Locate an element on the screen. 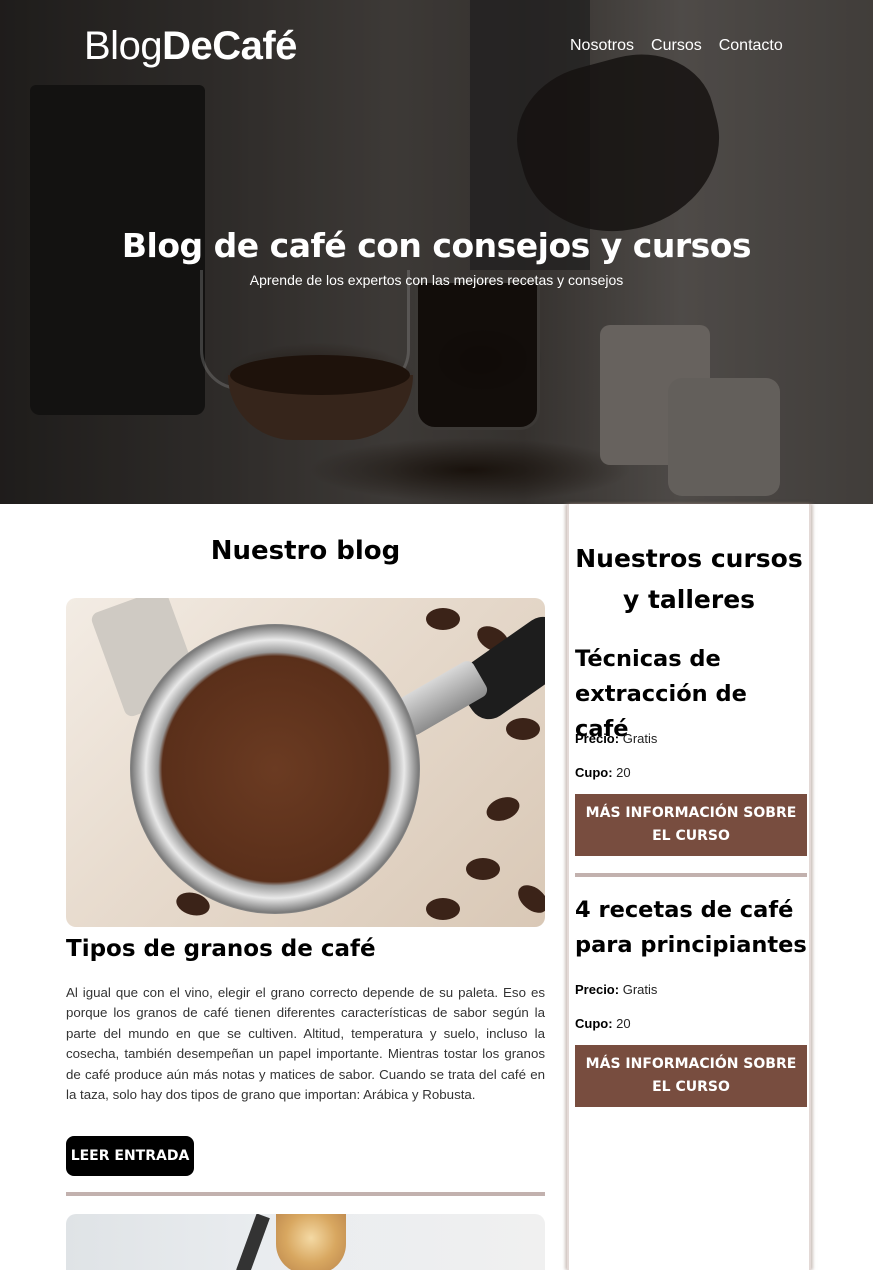 The width and height of the screenshot is (873, 1270). course-title: 4 recetas de café para principiantes is located at coordinates (691, 927).